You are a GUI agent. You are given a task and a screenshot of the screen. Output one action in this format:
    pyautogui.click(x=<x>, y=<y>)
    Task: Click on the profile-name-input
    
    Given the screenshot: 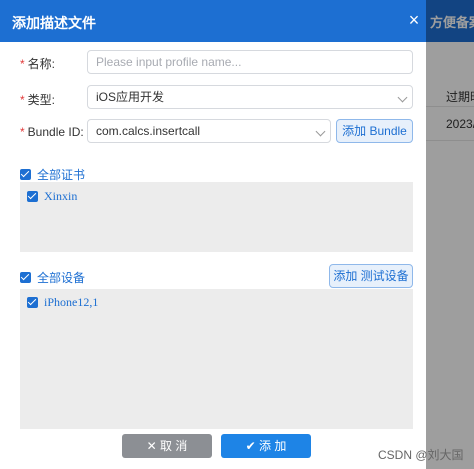 What is the action you would take?
    pyautogui.click(x=250, y=62)
    